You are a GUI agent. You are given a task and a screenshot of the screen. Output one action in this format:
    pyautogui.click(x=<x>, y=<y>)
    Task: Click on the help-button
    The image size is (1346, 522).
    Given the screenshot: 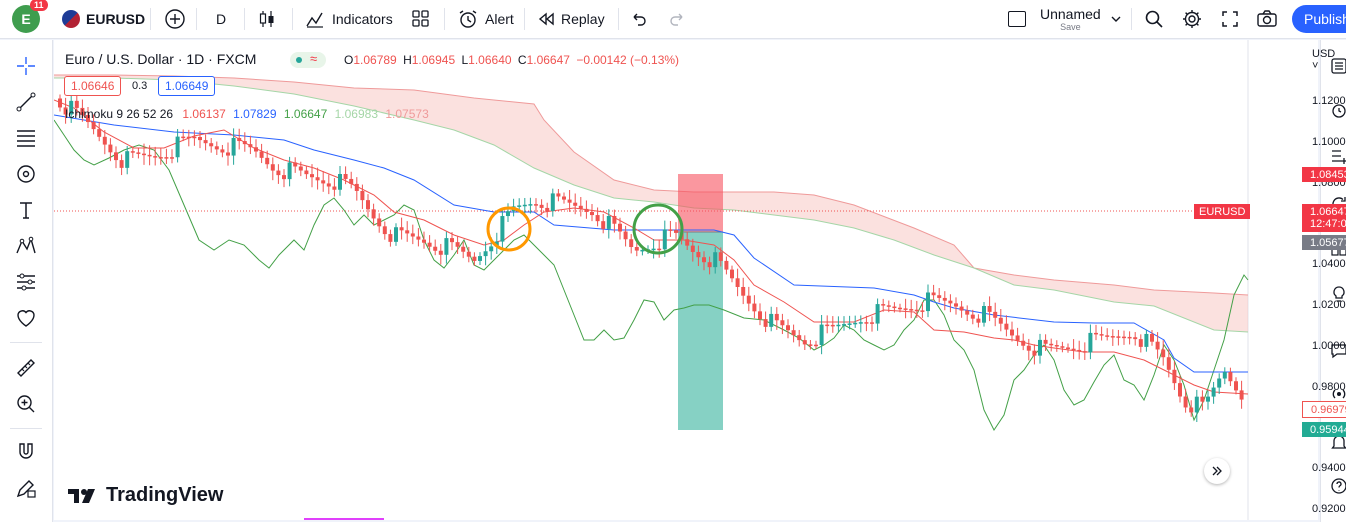 What is the action you would take?
    pyautogui.click(x=1337, y=486)
    